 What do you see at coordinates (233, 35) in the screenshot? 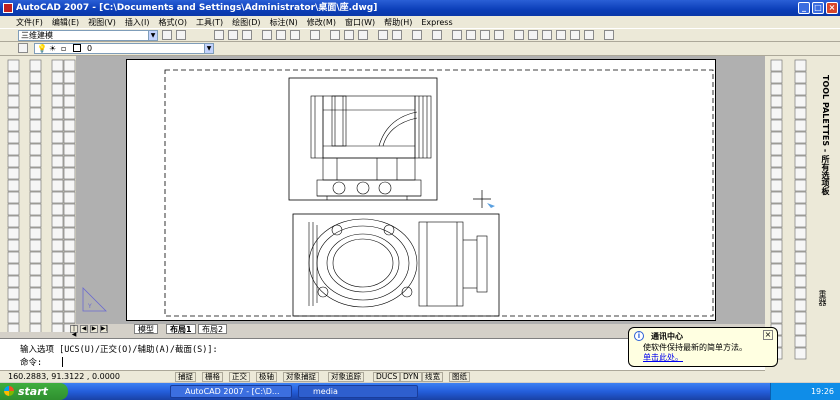
I see `open-file-icon` at bounding box center [233, 35].